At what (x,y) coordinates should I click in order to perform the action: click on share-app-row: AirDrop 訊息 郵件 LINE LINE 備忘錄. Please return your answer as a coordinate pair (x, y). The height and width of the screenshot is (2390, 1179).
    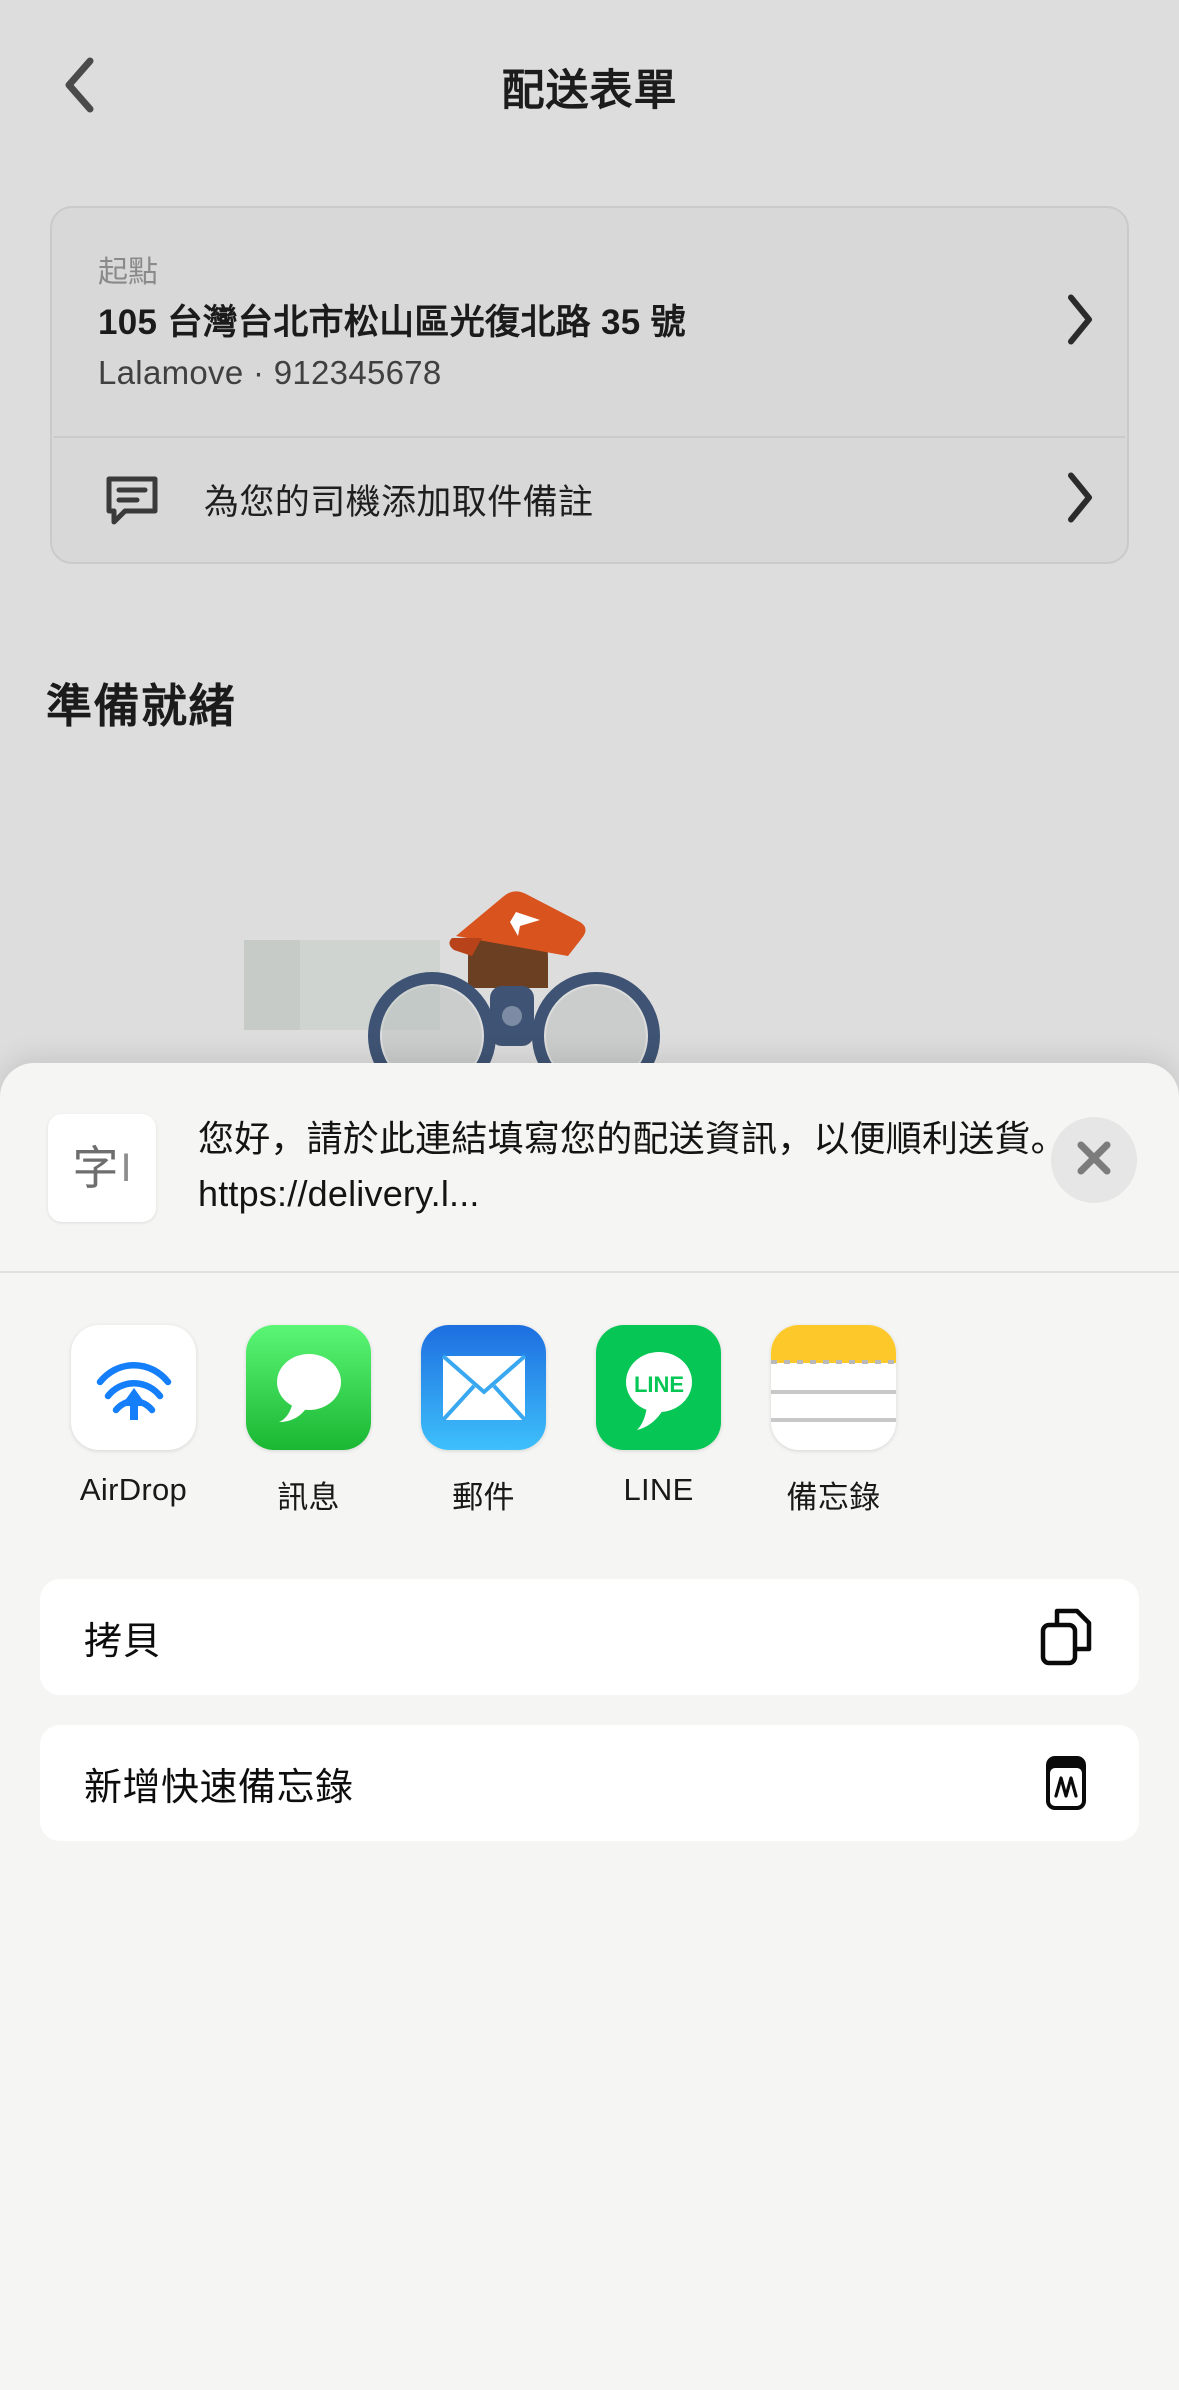
    Looking at the image, I should click on (589, 1415).